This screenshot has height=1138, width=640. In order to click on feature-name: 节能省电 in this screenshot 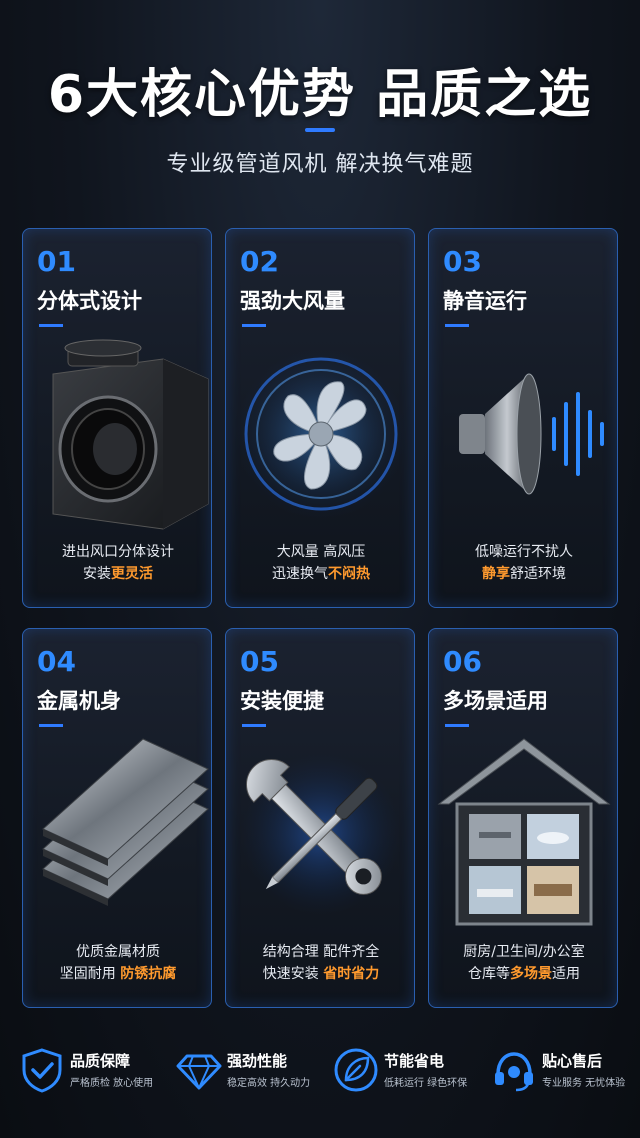, I will do `click(414, 1061)`.